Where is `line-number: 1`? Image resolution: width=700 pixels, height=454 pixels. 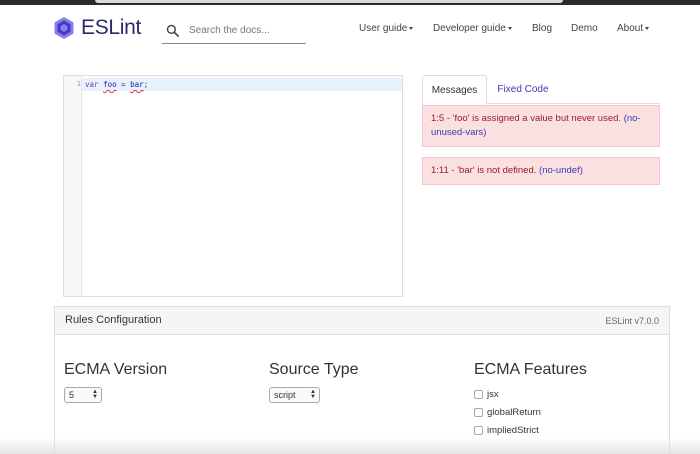
line-number: 1 is located at coordinates (78, 84).